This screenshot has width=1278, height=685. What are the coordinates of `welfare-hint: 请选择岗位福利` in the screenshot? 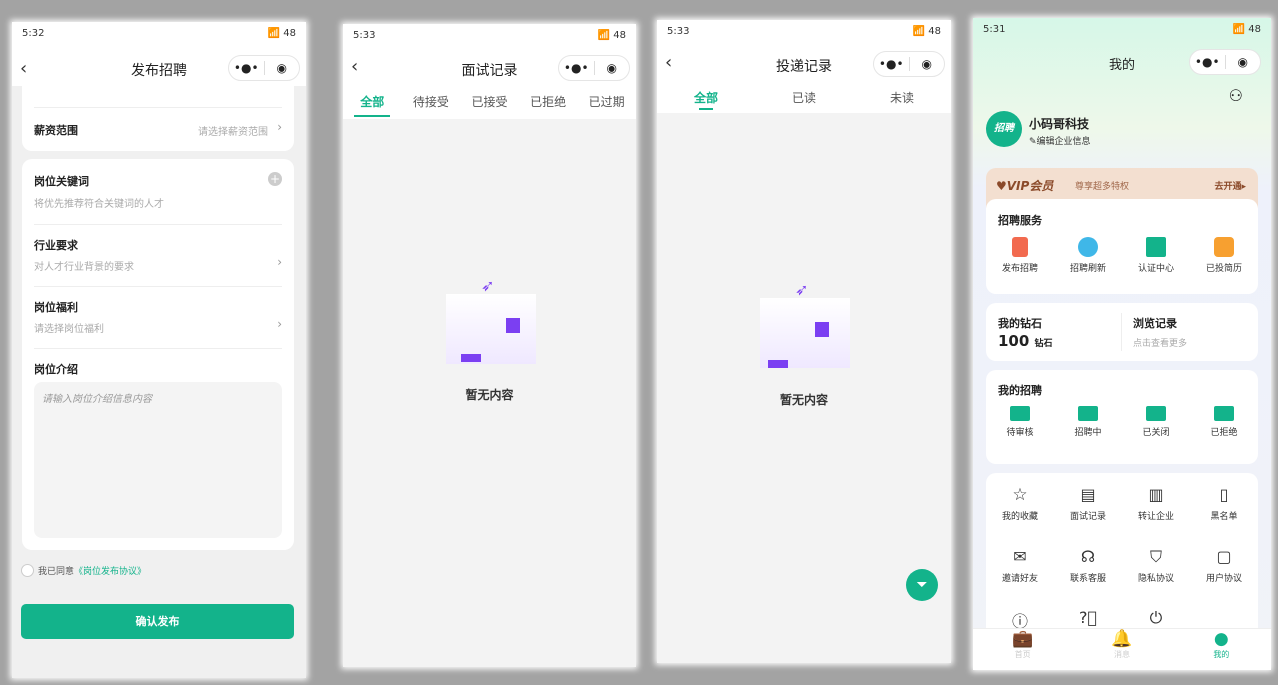 It's located at (69, 329).